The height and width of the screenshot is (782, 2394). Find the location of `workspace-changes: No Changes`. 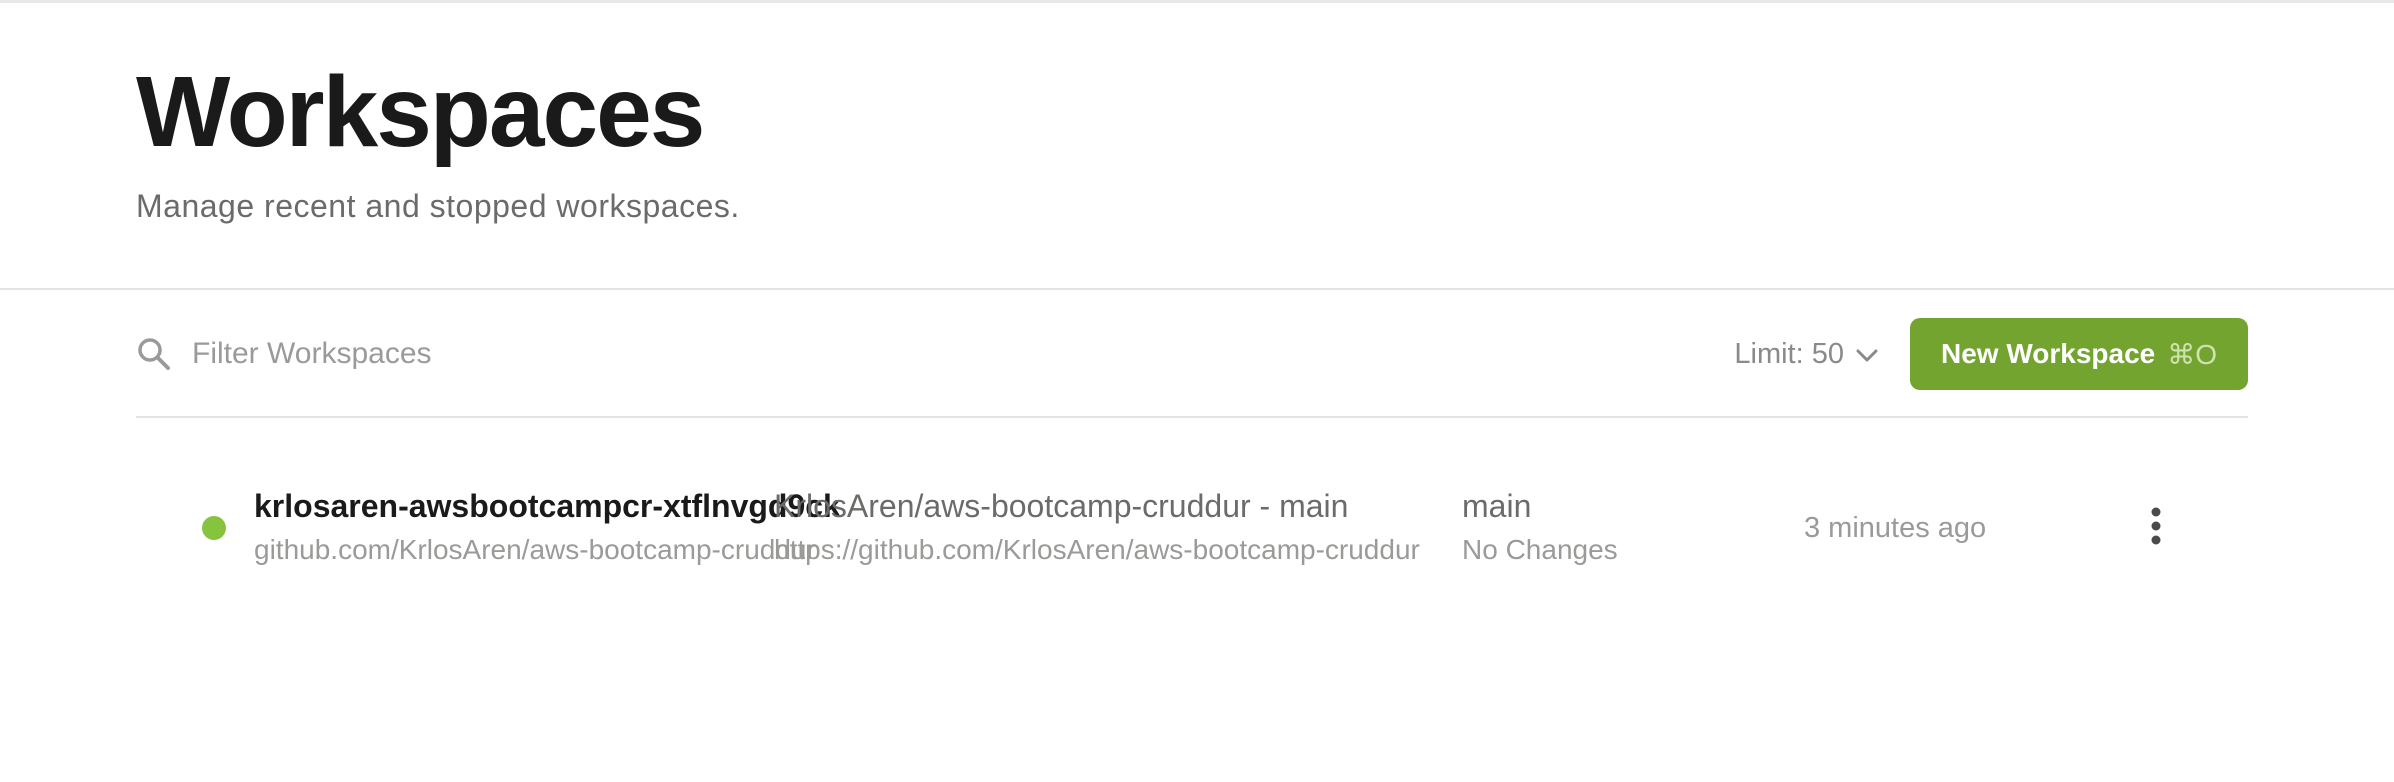

workspace-changes: No Changes is located at coordinates (1540, 549).